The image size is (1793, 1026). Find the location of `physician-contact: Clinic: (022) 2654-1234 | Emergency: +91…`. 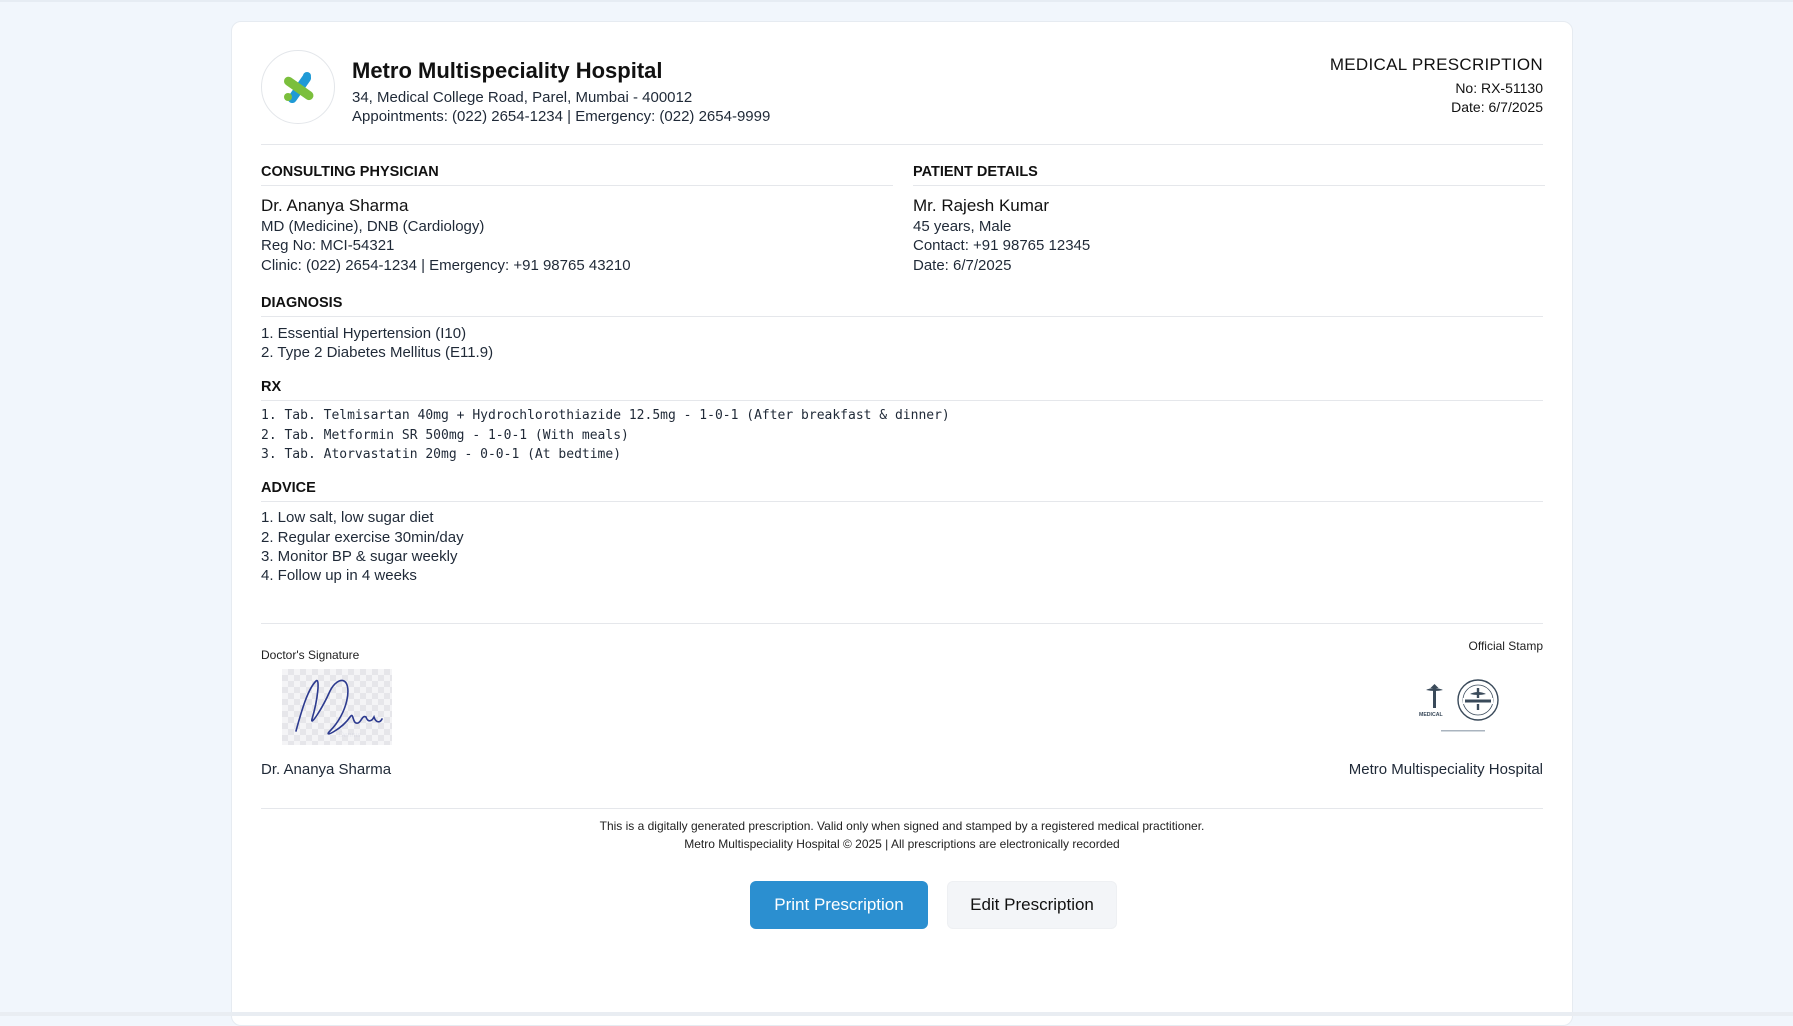

physician-contact: Clinic: (022) 2654-1234 | Emergency: +91… is located at coordinates (446, 265).